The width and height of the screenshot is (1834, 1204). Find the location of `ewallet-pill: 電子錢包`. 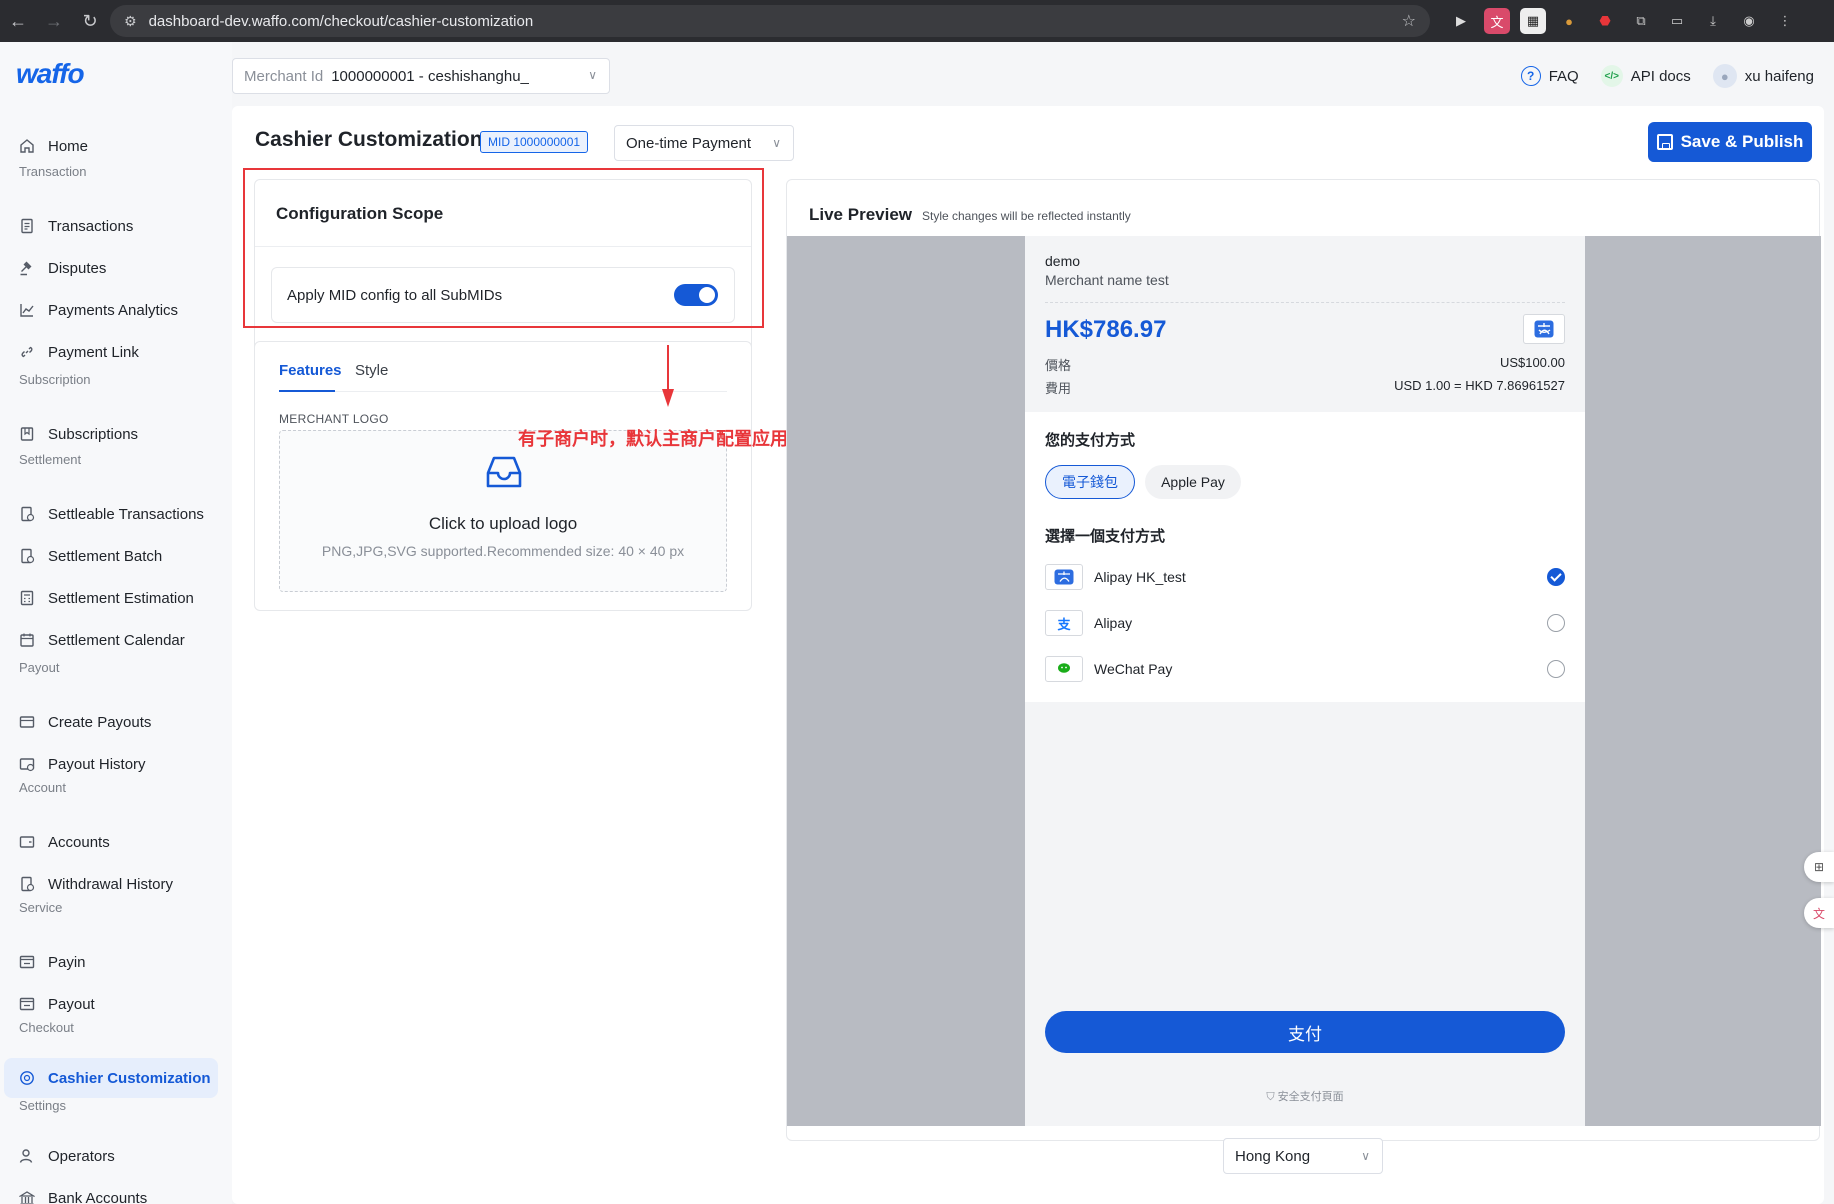

ewallet-pill: 電子錢包 is located at coordinates (1090, 482).